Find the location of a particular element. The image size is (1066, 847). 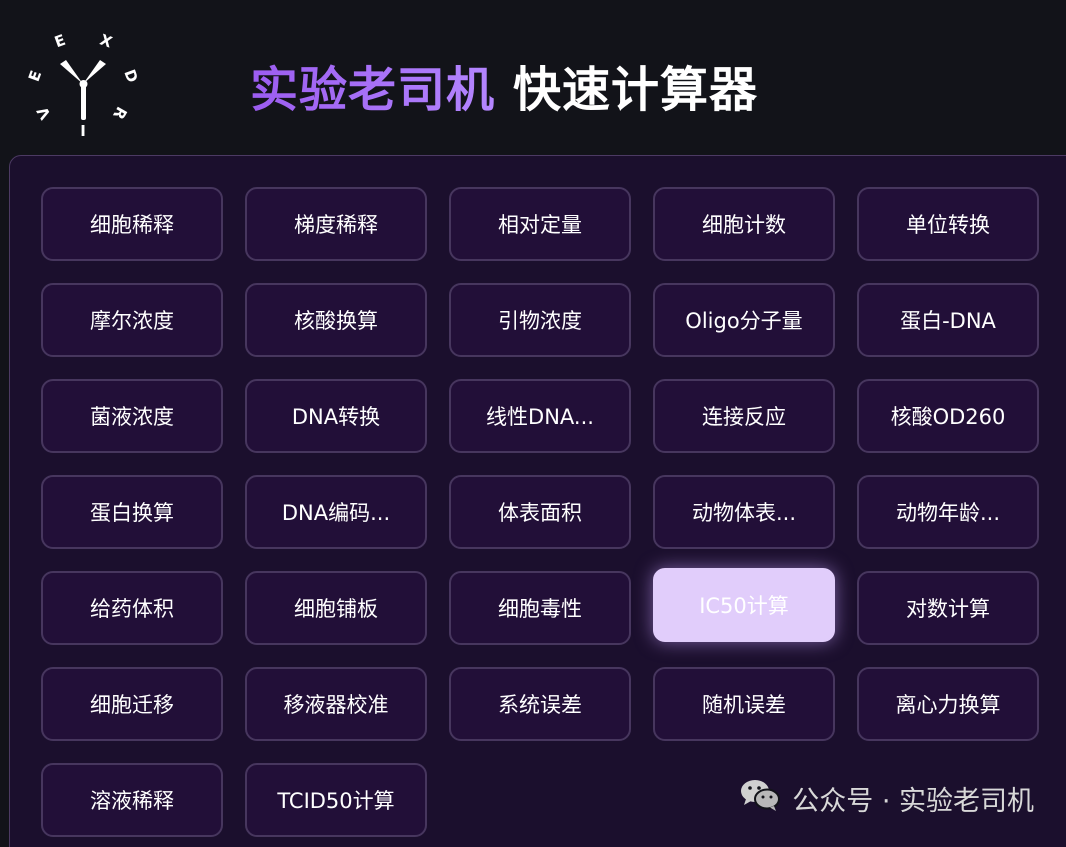

calculator-button-label: 菌液浓度 is located at coordinates (132, 417).